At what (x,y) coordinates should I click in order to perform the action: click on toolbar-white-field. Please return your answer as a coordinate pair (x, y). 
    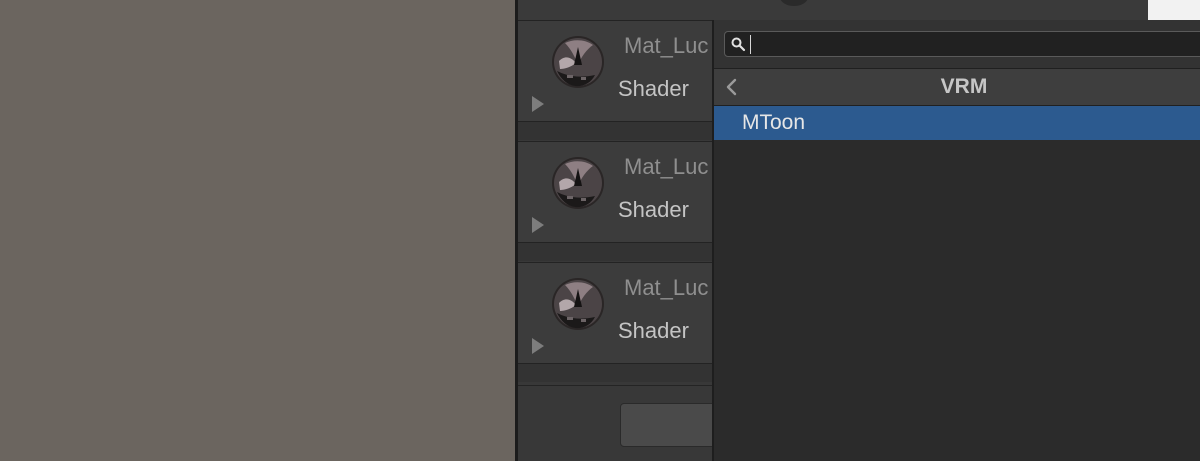
    Looking at the image, I should click on (1174, 10).